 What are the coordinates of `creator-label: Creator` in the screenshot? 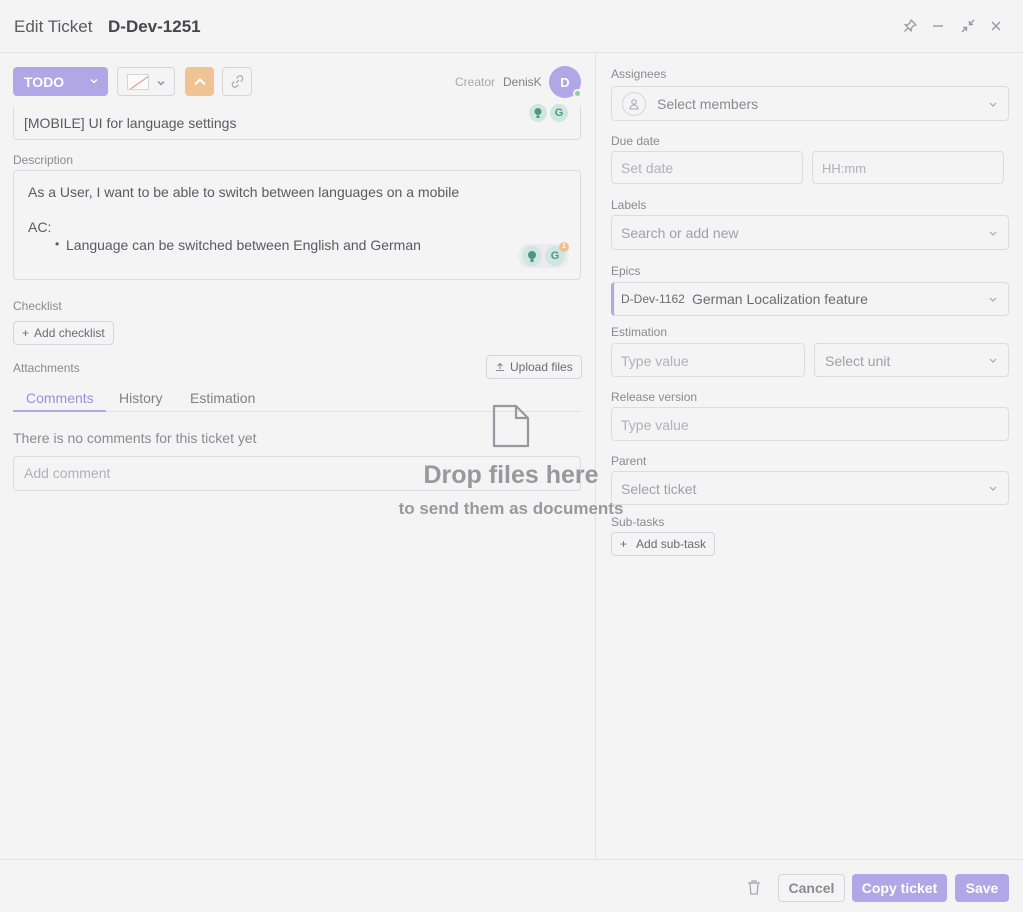 It's located at (475, 82).